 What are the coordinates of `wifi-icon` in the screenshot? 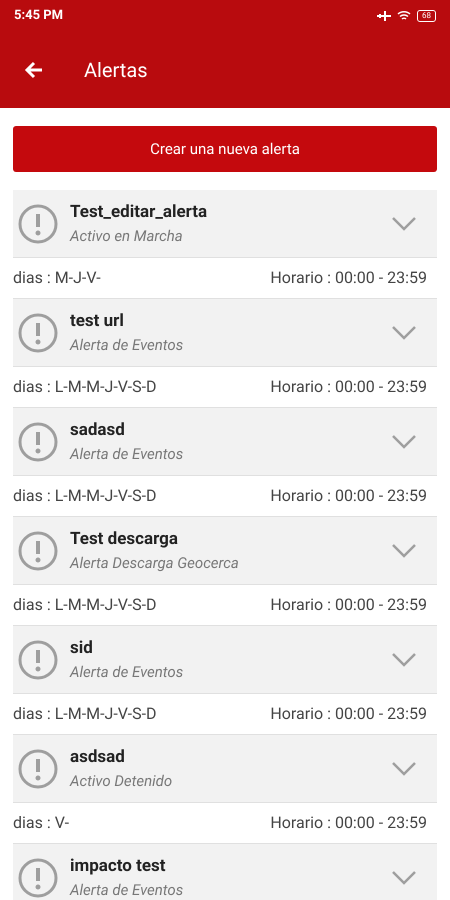 It's located at (404, 16).